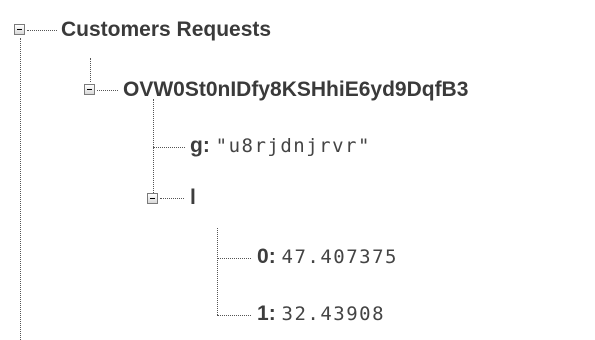 This screenshot has width=595, height=340. What do you see at coordinates (89, 89) in the screenshot?
I see `child-collapse-toggle` at bounding box center [89, 89].